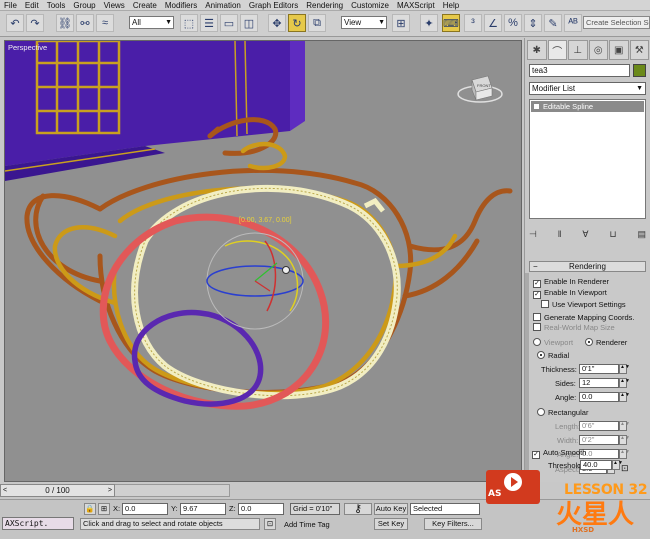 This screenshot has width=650, height=539. What do you see at coordinates (223, 5) in the screenshot?
I see `menu-animation: Animation` at bounding box center [223, 5].